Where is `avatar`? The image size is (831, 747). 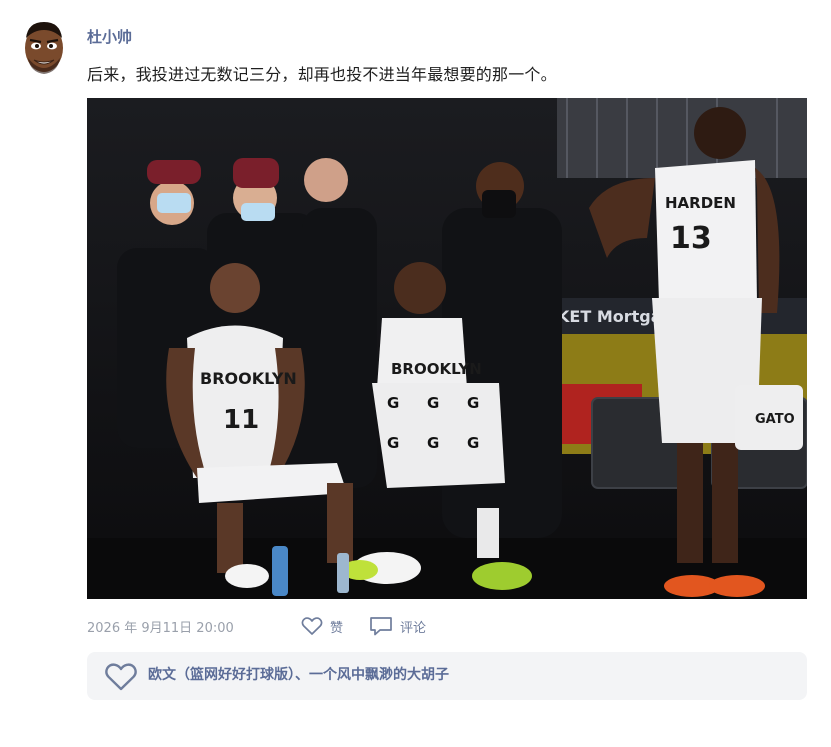 avatar is located at coordinates (44, 47).